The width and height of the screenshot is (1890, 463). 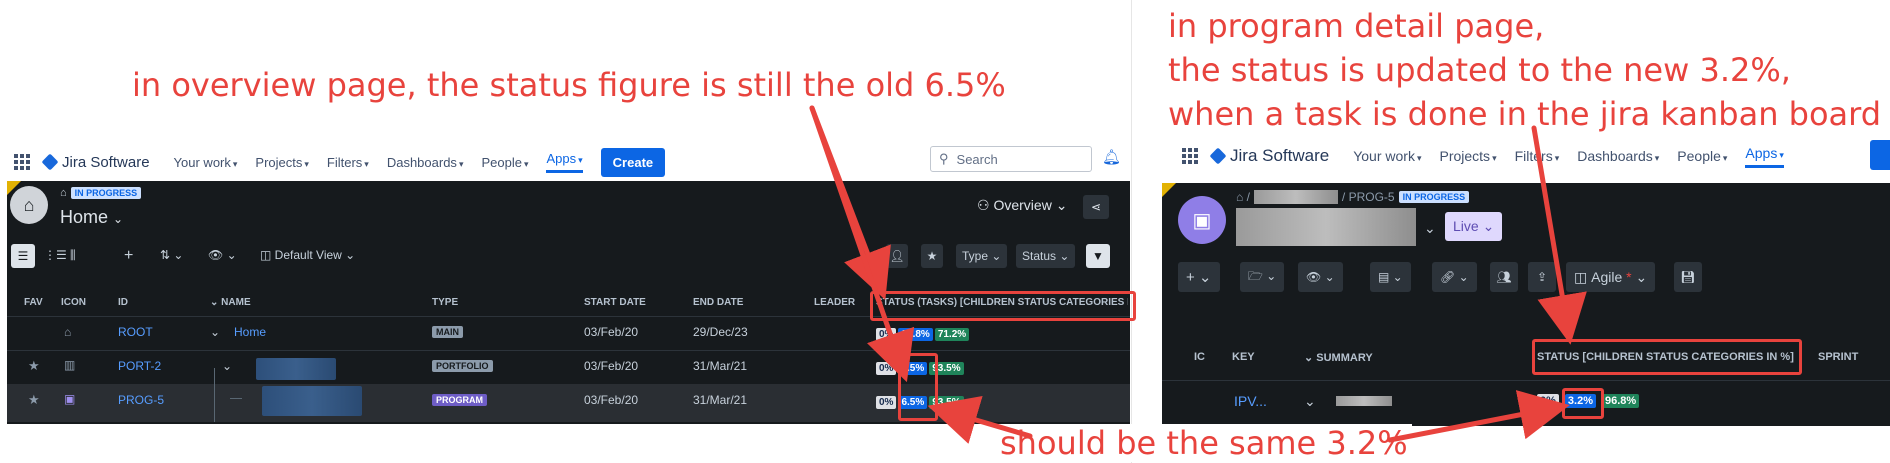 What do you see at coordinates (1559, 235) in the screenshot?
I see `arrow-to-status-header-right` at bounding box center [1559, 235].